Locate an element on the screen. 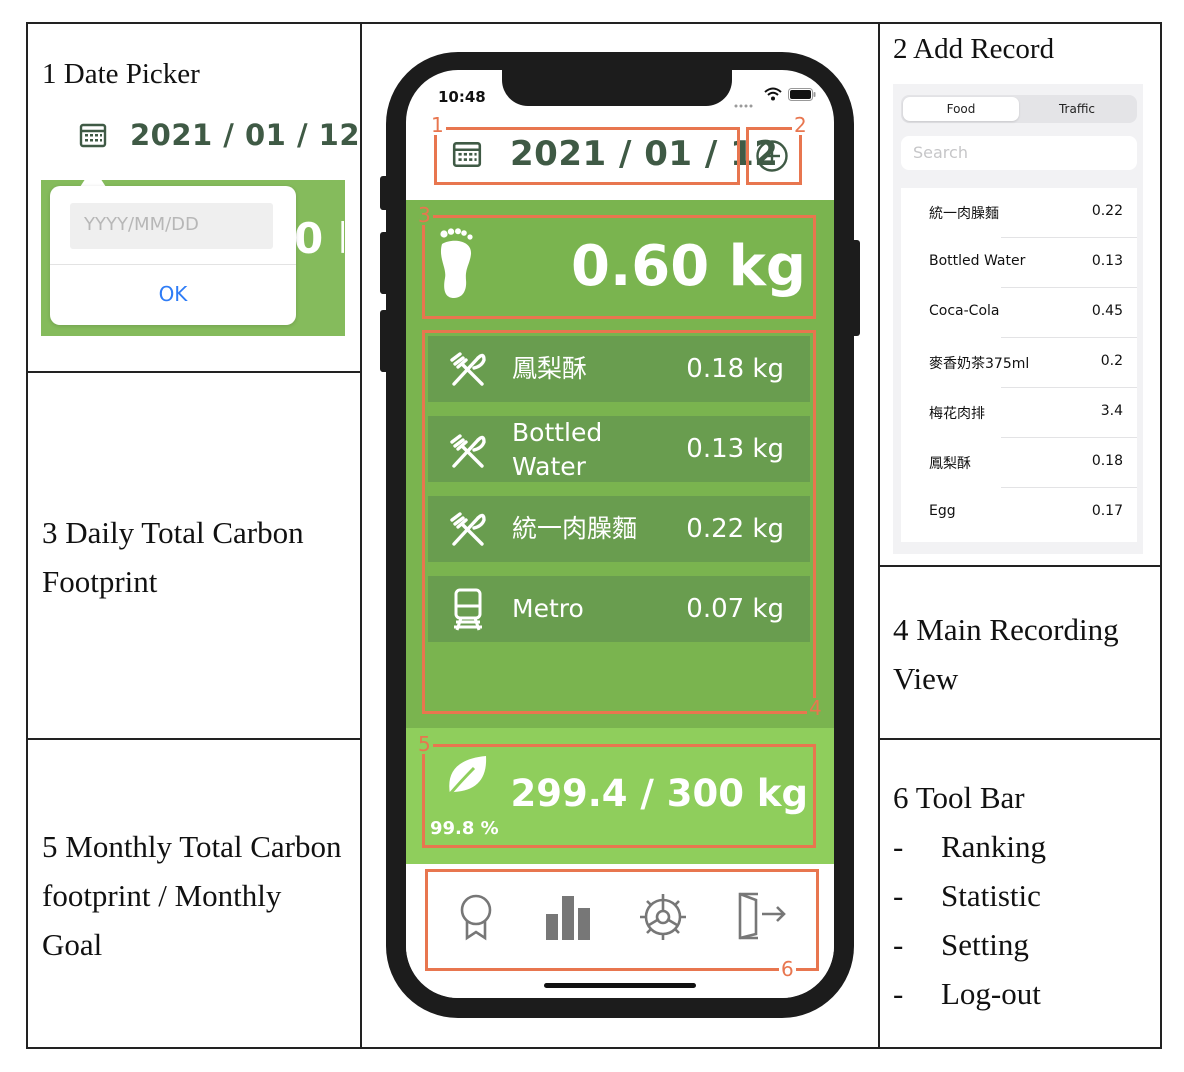 The height and width of the screenshot is (1072, 1184). annotation-box-monthly is located at coordinates (619, 796).